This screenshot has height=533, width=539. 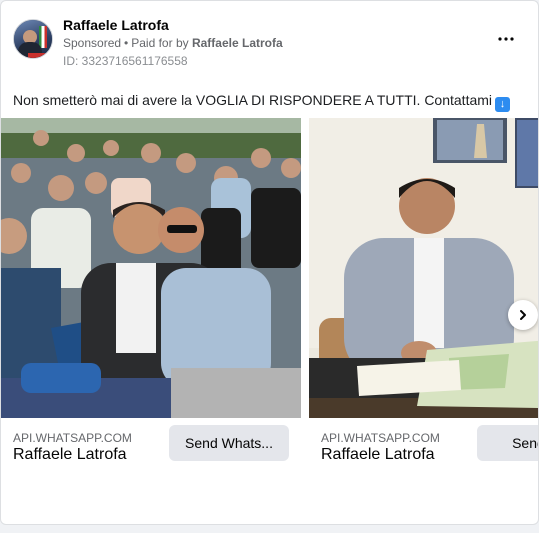 I want to click on carousel-next-button, so click(x=523, y=315).